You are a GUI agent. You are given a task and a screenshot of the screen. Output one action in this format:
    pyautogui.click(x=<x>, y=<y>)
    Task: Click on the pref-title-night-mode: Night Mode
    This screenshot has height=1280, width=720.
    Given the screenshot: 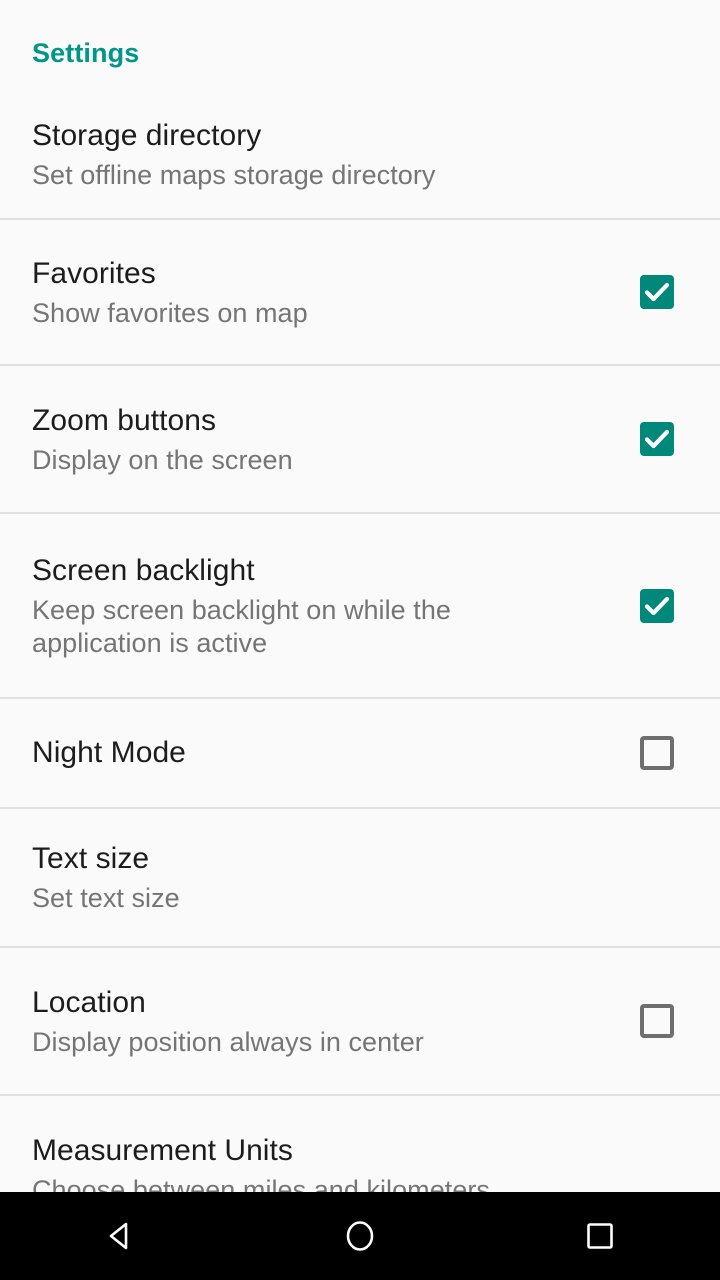 What is the action you would take?
    pyautogui.click(x=109, y=752)
    